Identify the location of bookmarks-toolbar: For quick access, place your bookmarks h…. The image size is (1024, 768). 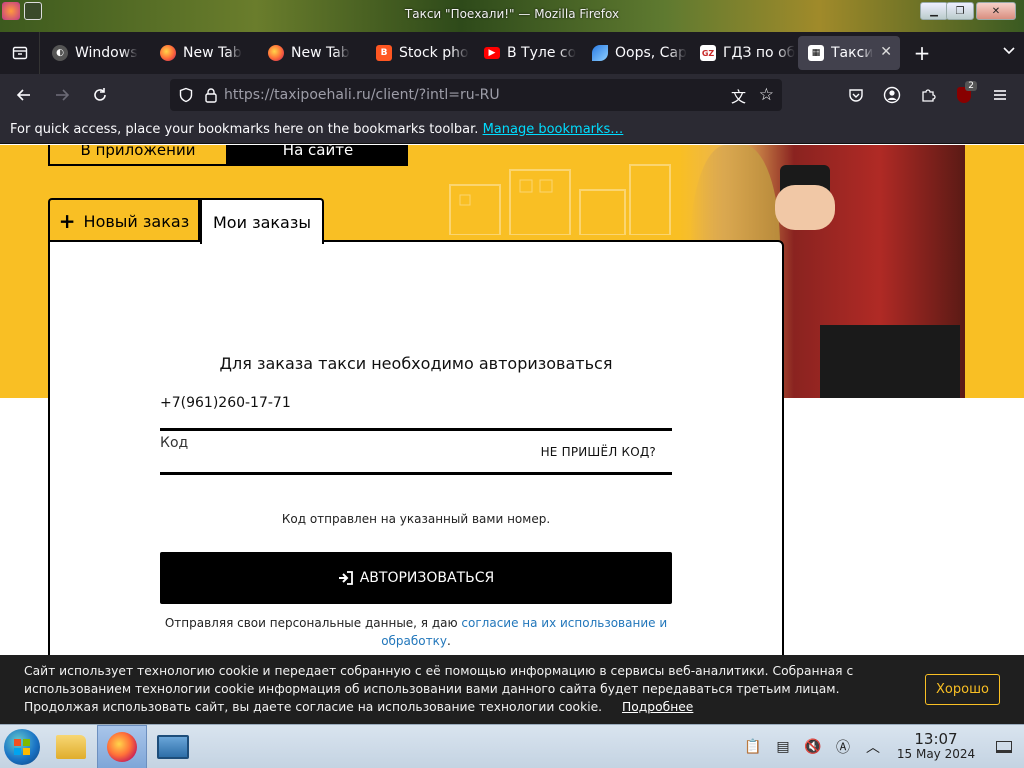
(512, 130).